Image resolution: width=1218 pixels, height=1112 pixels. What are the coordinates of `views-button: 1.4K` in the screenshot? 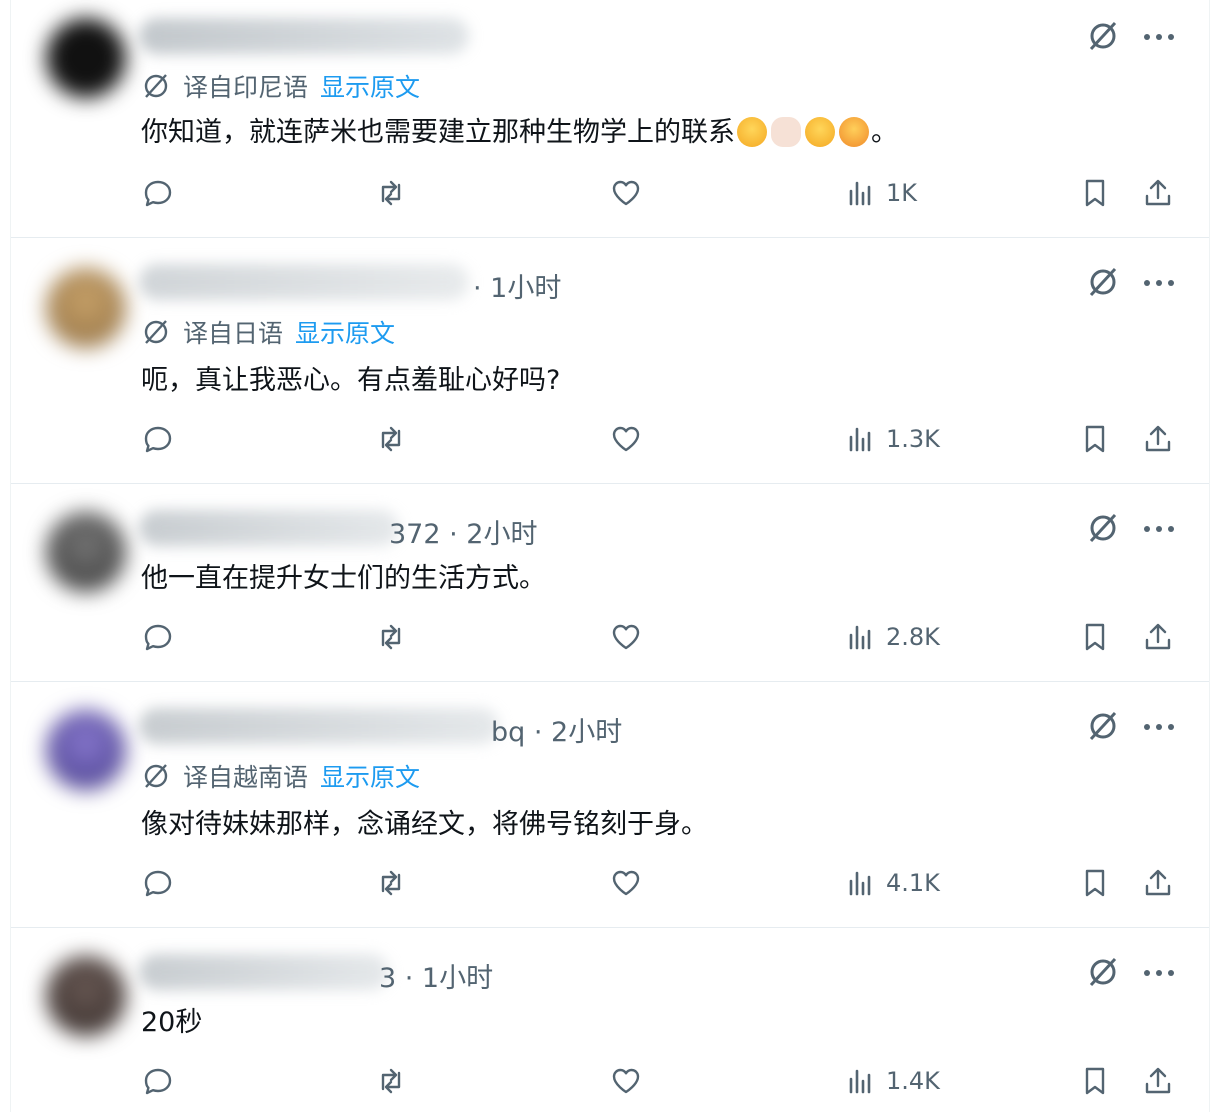 It's located at (892, 1081).